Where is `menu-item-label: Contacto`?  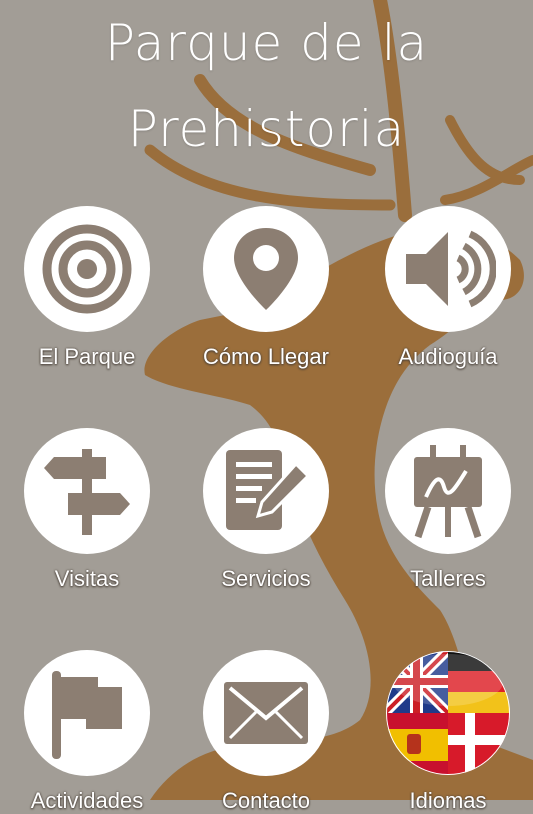 menu-item-label: Contacto is located at coordinates (266, 800).